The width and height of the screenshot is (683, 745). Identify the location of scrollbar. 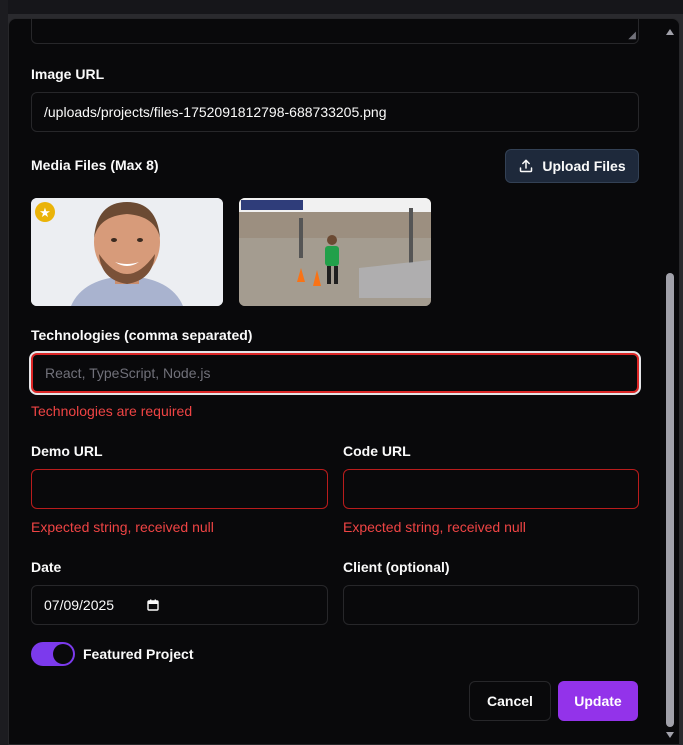
(670, 381).